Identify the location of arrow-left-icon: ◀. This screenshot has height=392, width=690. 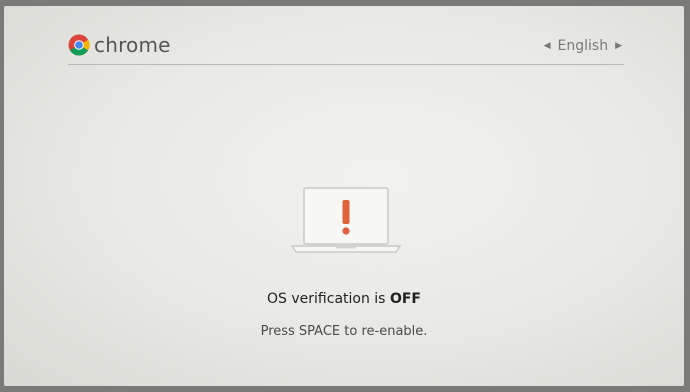
(547, 46).